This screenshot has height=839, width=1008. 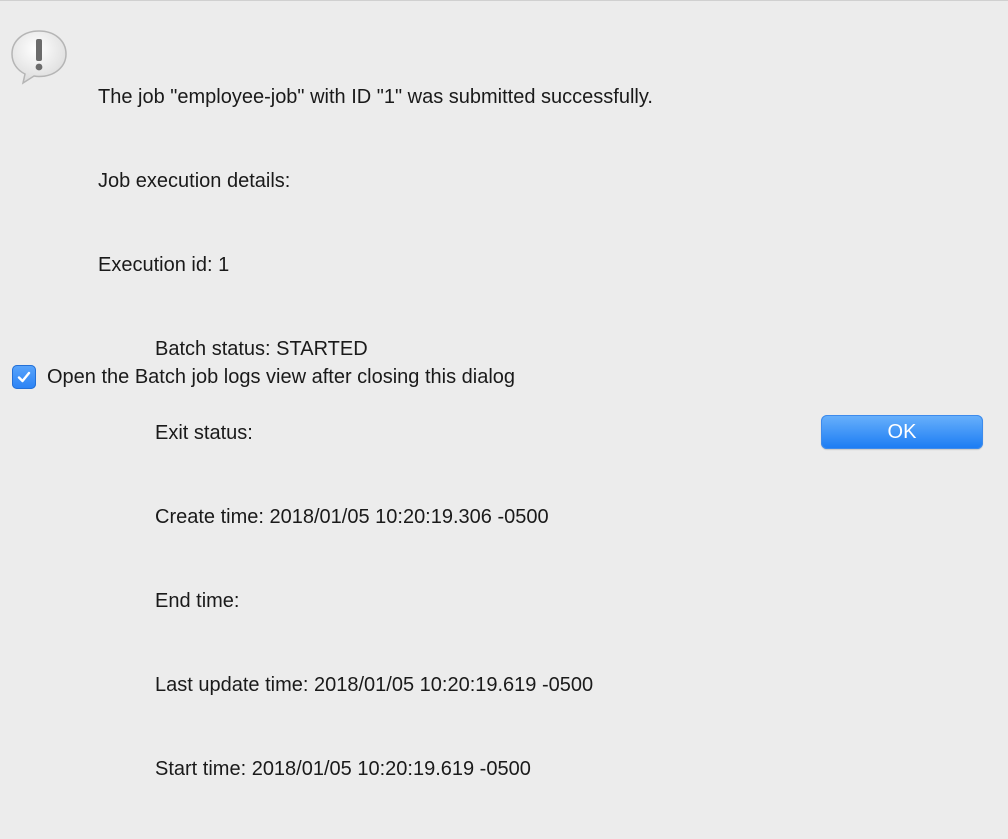 What do you see at coordinates (204, 433) in the screenshot?
I see `detail-exit-status: Exit status:` at bounding box center [204, 433].